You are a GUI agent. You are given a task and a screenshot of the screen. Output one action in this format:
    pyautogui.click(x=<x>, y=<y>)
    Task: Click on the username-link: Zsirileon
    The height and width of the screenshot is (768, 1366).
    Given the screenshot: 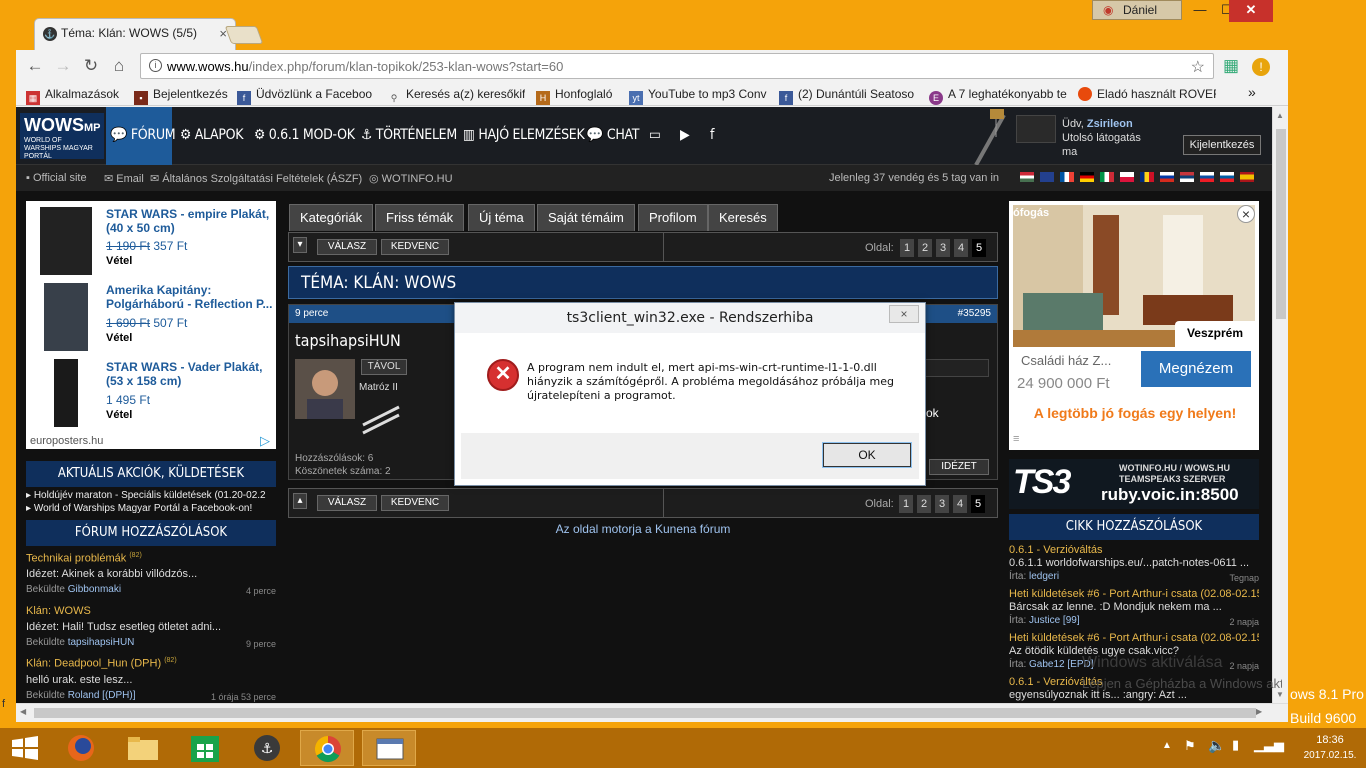 What is the action you would take?
    pyautogui.click(x=1110, y=124)
    